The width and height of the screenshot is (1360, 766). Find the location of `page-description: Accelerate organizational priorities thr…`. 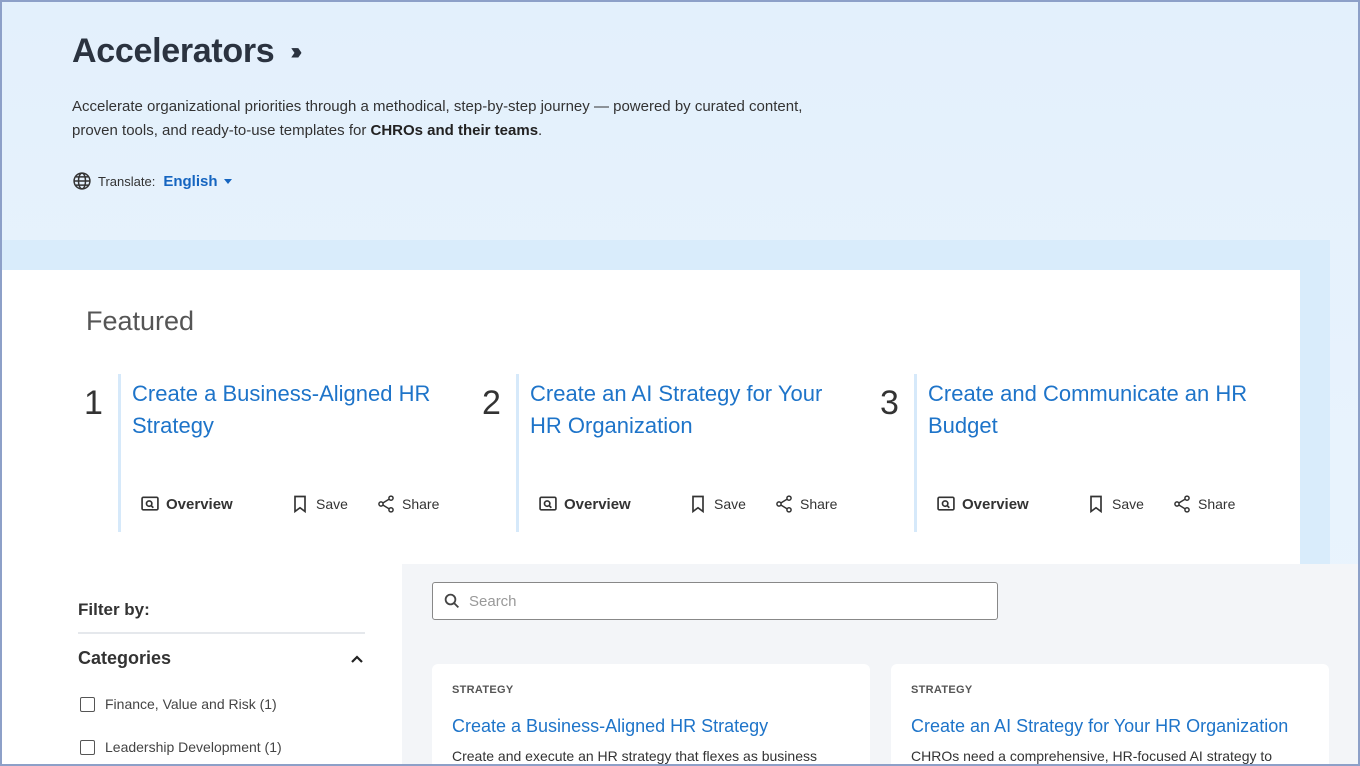

page-description: Accelerate organizational priorities thr… is located at coordinates (437, 118).